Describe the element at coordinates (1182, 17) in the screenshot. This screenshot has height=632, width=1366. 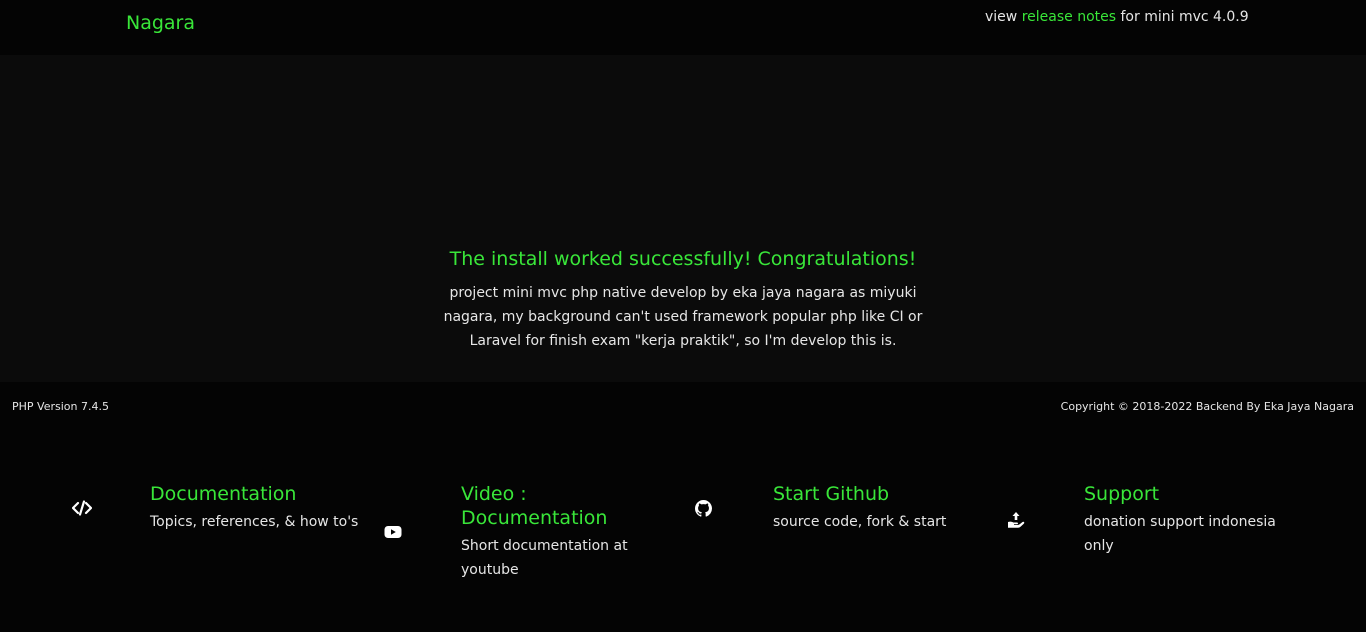
I see `release-suffix: for mini mvc 4.0.9` at that location.